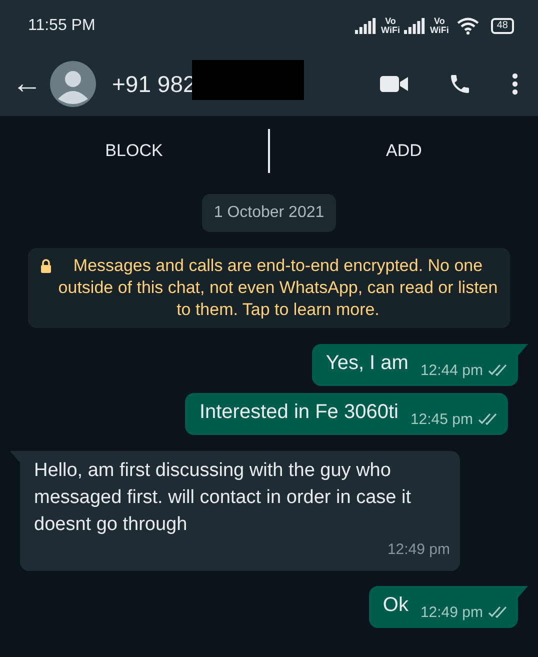 Image resolution: width=538 pixels, height=657 pixels. What do you see at coordinates (298, 412) in the screenshot?
I see `message-text: Interested in Fe 3060ti` at bounding box center [298, 412].